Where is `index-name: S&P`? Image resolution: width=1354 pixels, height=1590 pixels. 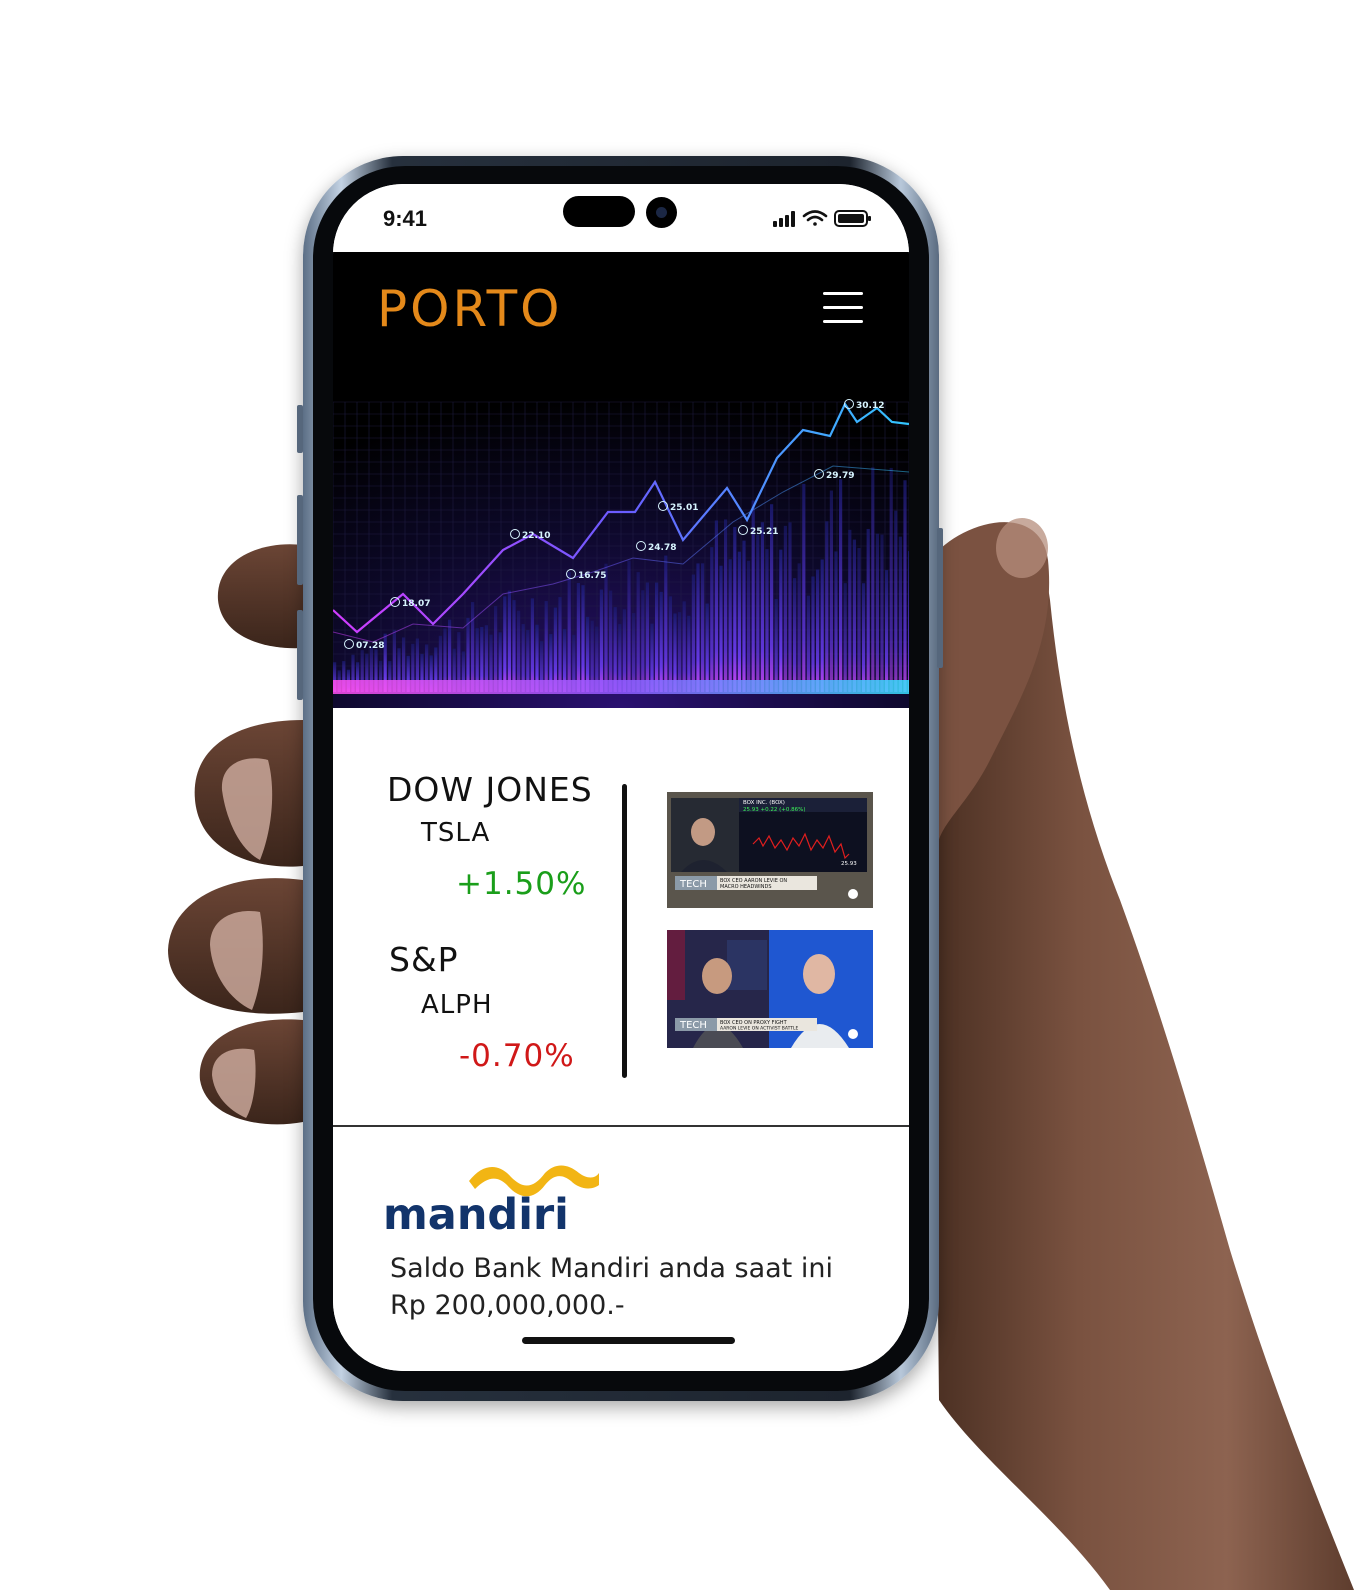 index-name: S&P is located at coordinates (424, 959).